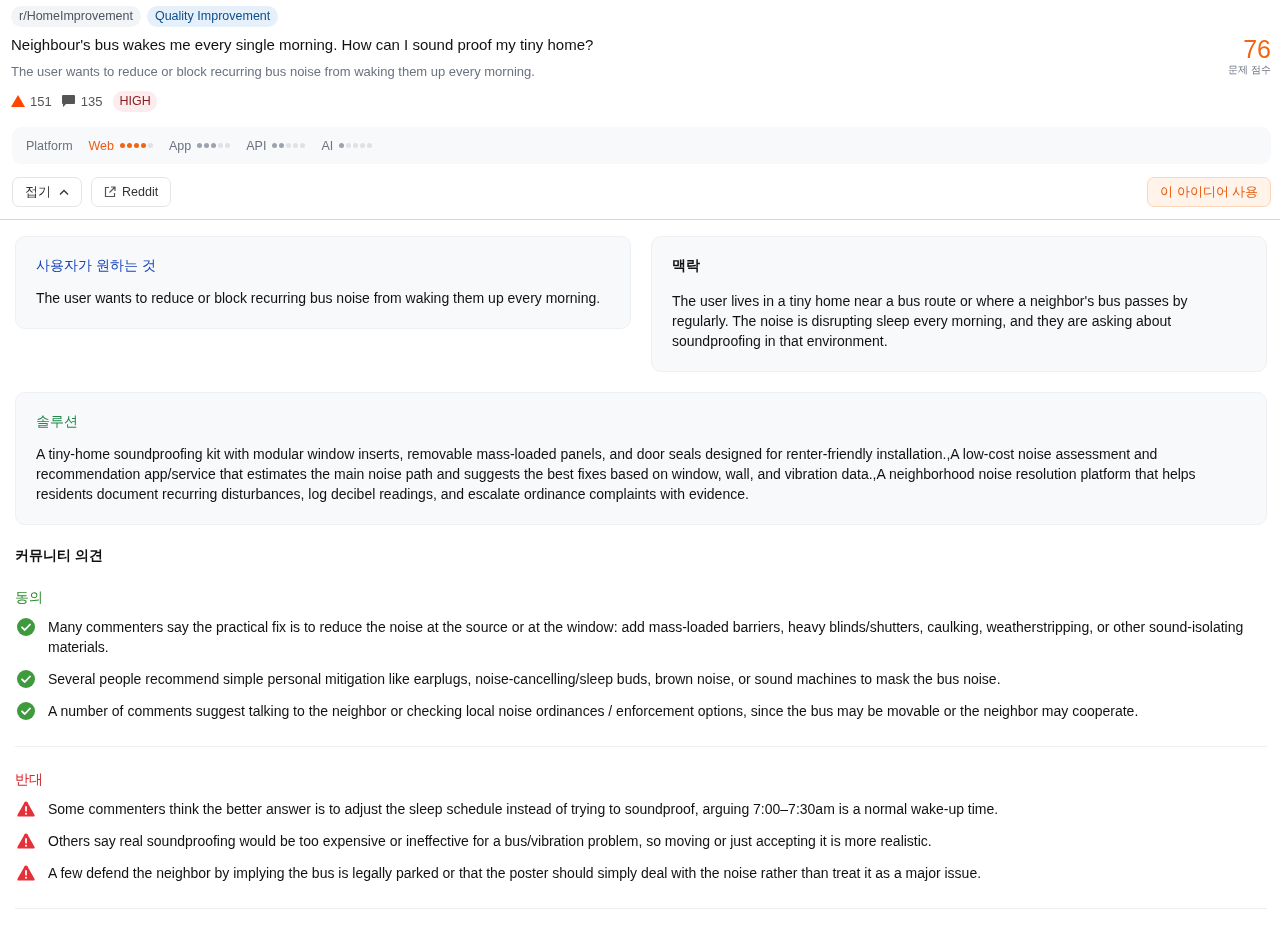 This screenshot has width=1280, height=925. I want to click on platform-name: API, so click(256, 145).